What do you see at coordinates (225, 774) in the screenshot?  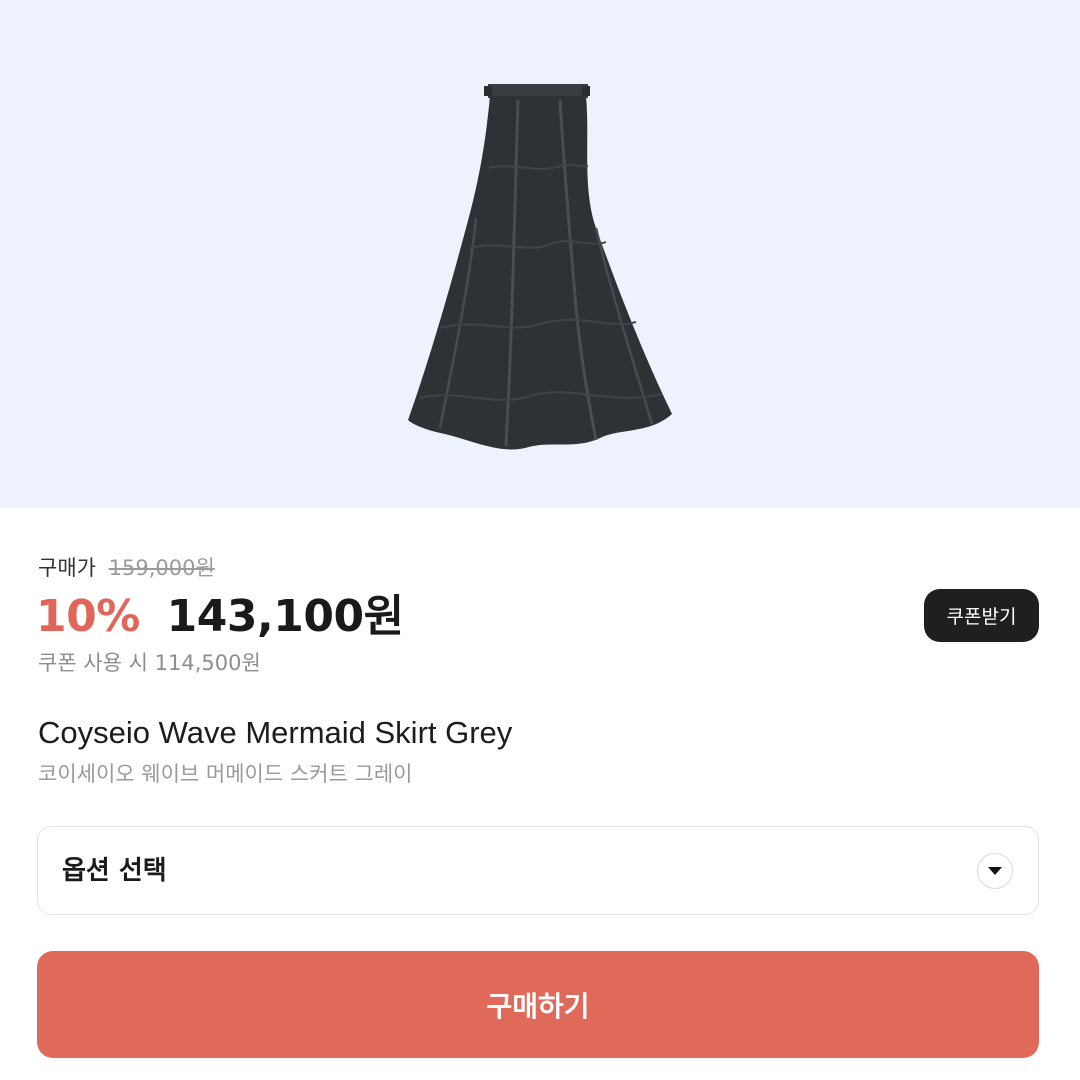 I see `product-name-ko: 코이세이오 웨이브 머메이드 스커트 그레이` at bounding box center [225, 774].